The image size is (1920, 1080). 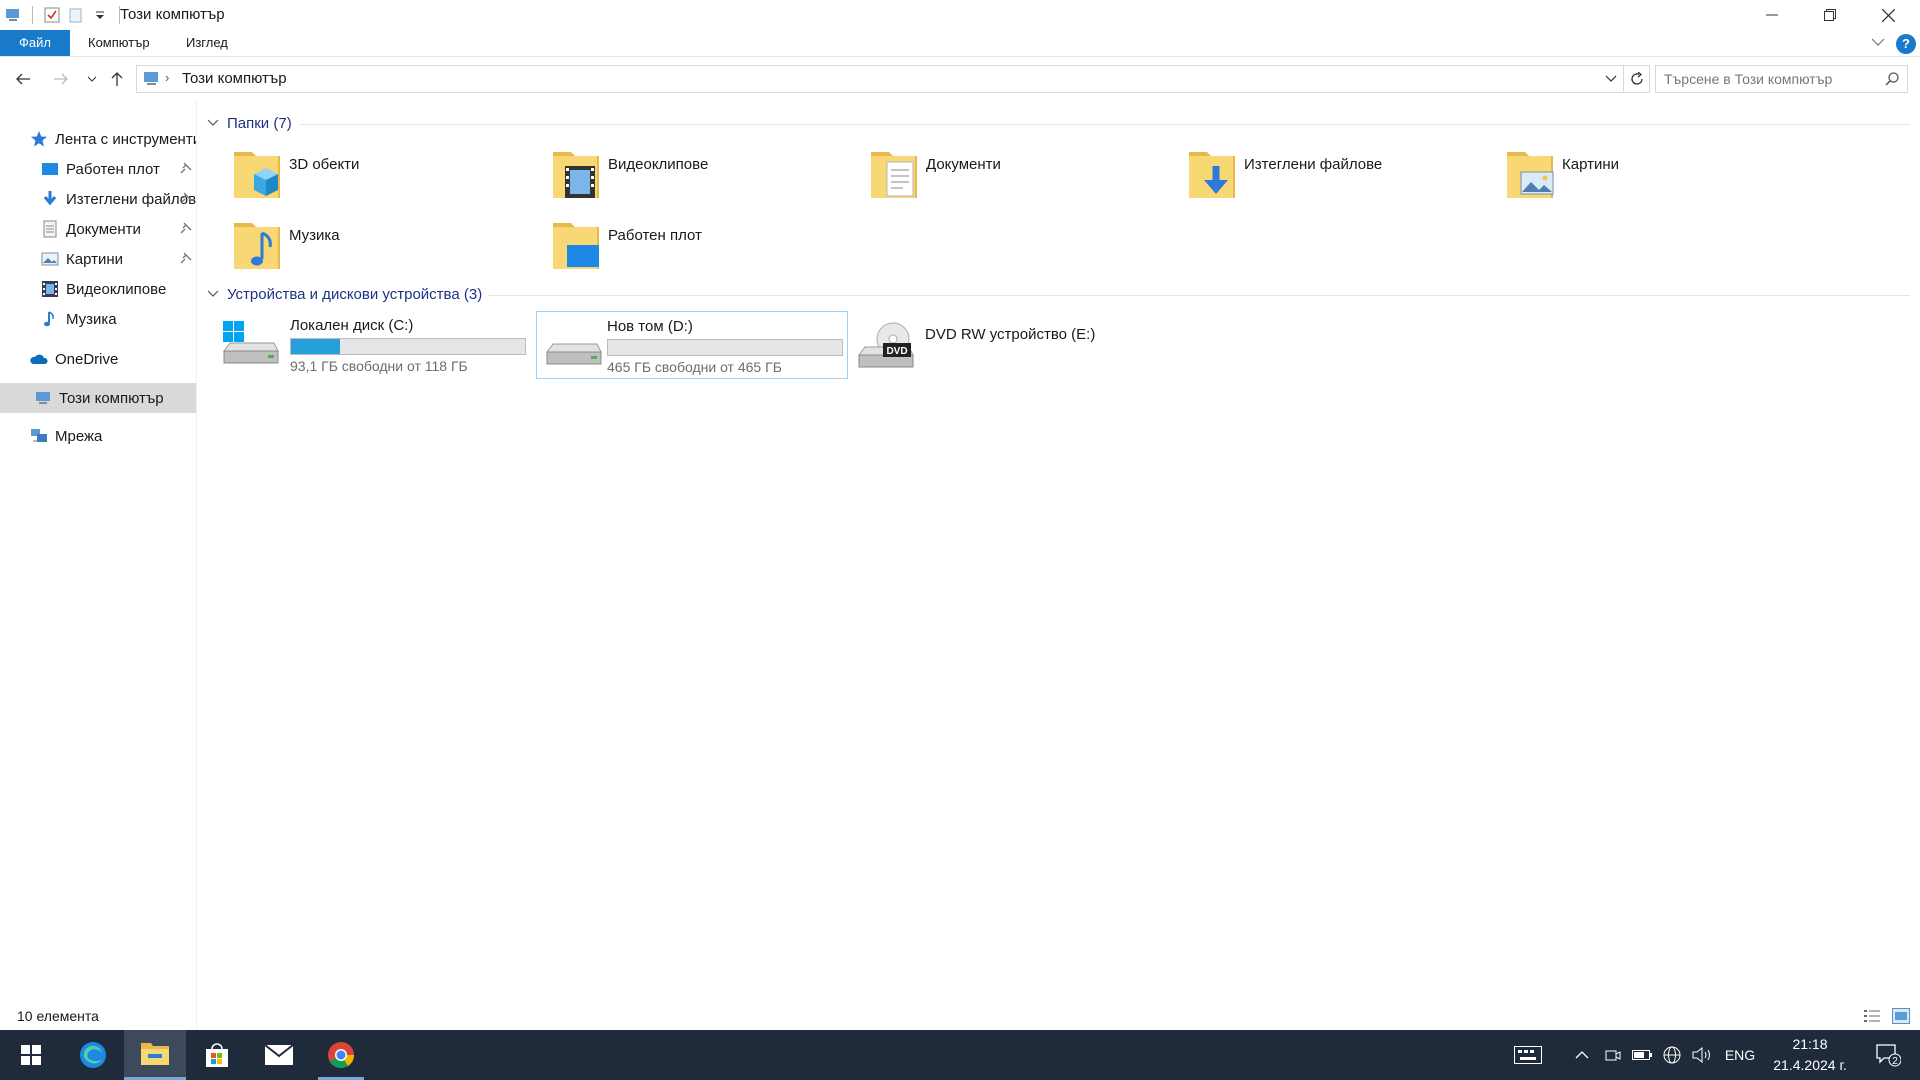 I want to click on download-arrow-icon, so click(x=50, y=198).